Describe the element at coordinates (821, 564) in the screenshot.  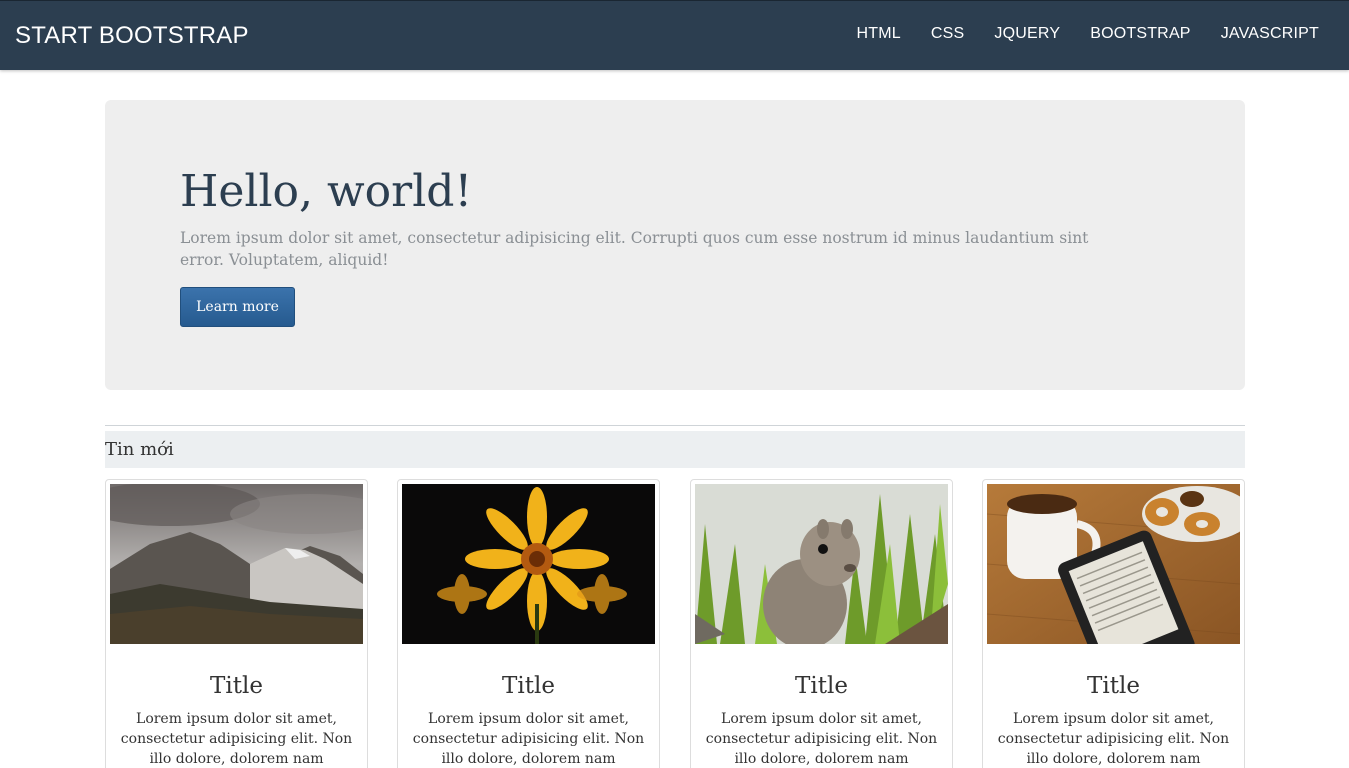
I see `squirrel-photo` at that location.